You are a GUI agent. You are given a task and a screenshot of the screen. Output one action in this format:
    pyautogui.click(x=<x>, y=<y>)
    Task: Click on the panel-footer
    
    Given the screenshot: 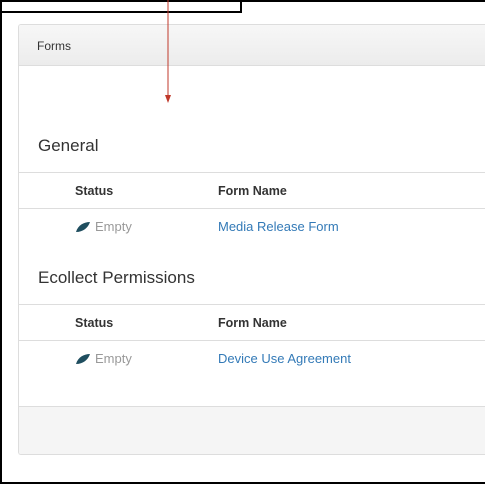 What is the action you would take?
    pyautogui.click(x=252, y=430)
    